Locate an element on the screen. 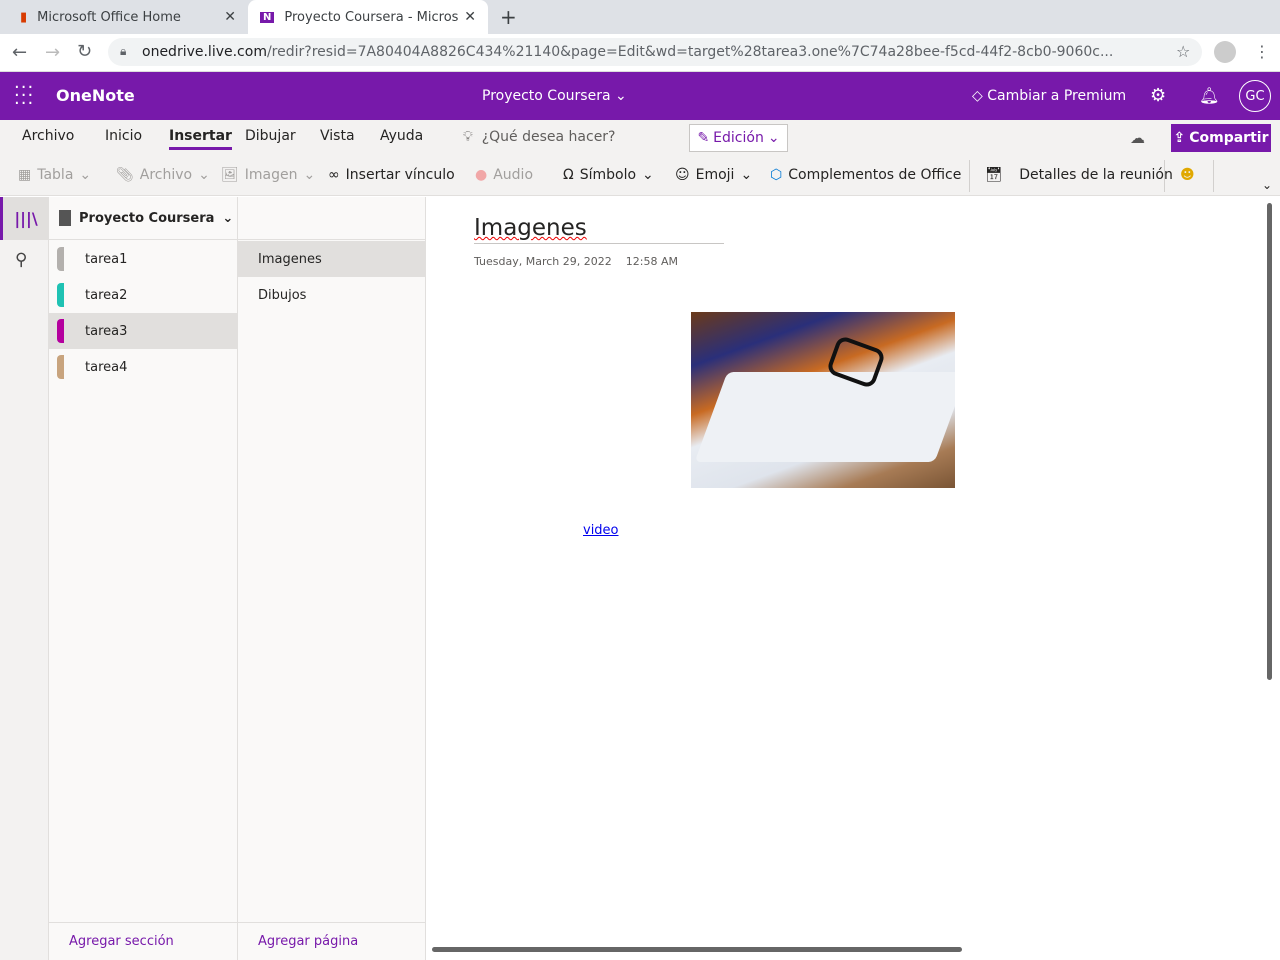  book-pages is located at coordinates (824, 417).